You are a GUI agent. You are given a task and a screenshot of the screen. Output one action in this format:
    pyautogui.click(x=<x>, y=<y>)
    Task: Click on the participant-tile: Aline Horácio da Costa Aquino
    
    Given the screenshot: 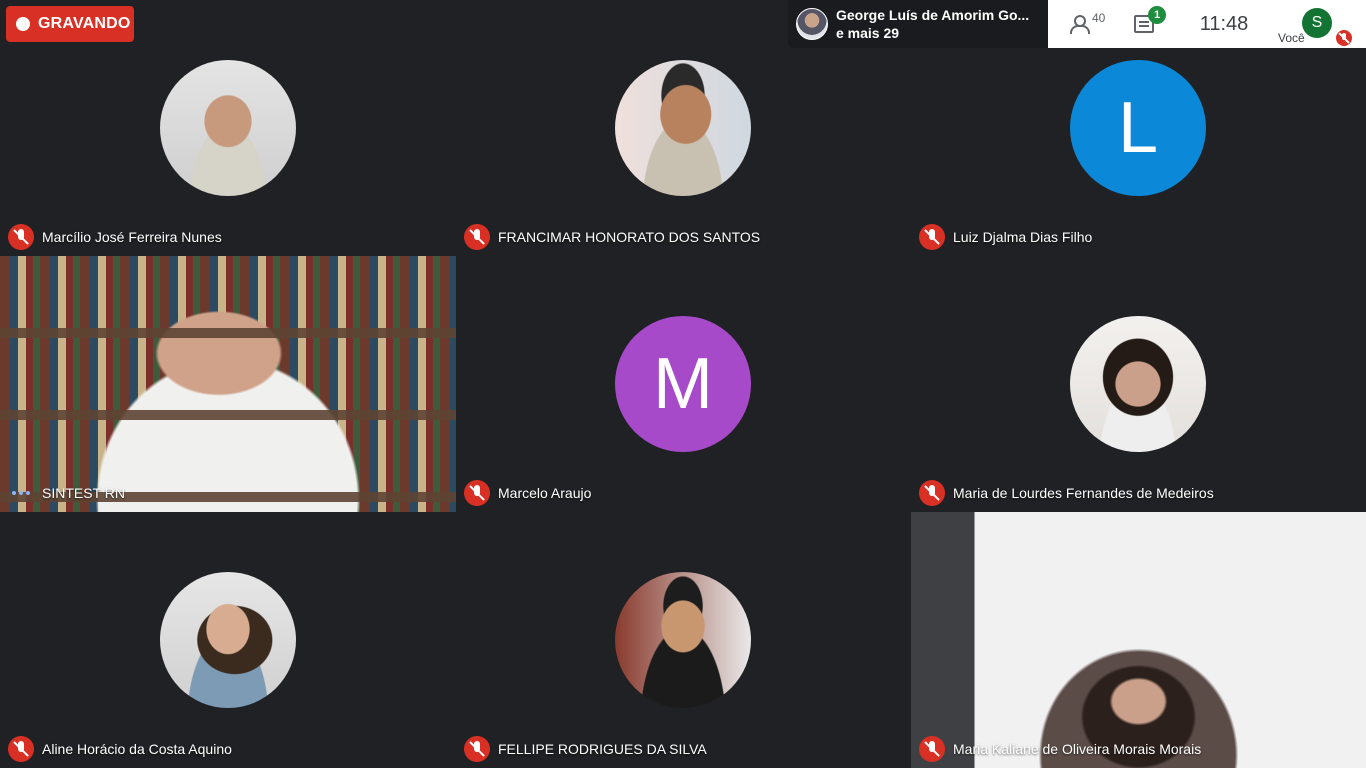 What is the action you would take?
    pyautogui.click(x=227, y=640)
    